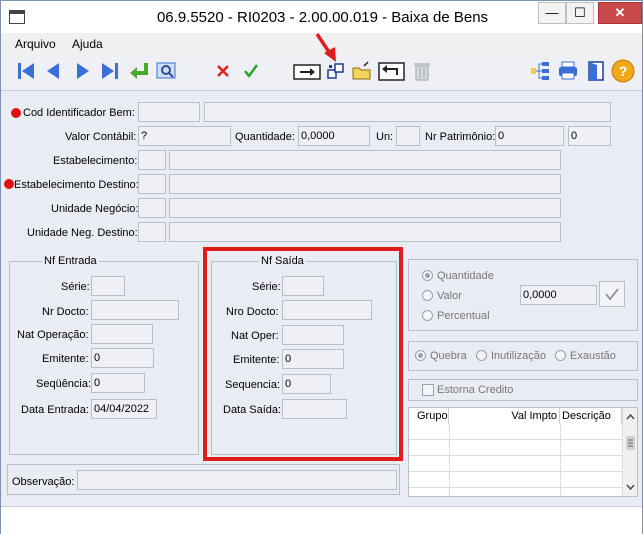  What do you see at coordinates (152, 232) in the screenshot?
I see `unidade-dest-field` at bounding box center [152, 232].